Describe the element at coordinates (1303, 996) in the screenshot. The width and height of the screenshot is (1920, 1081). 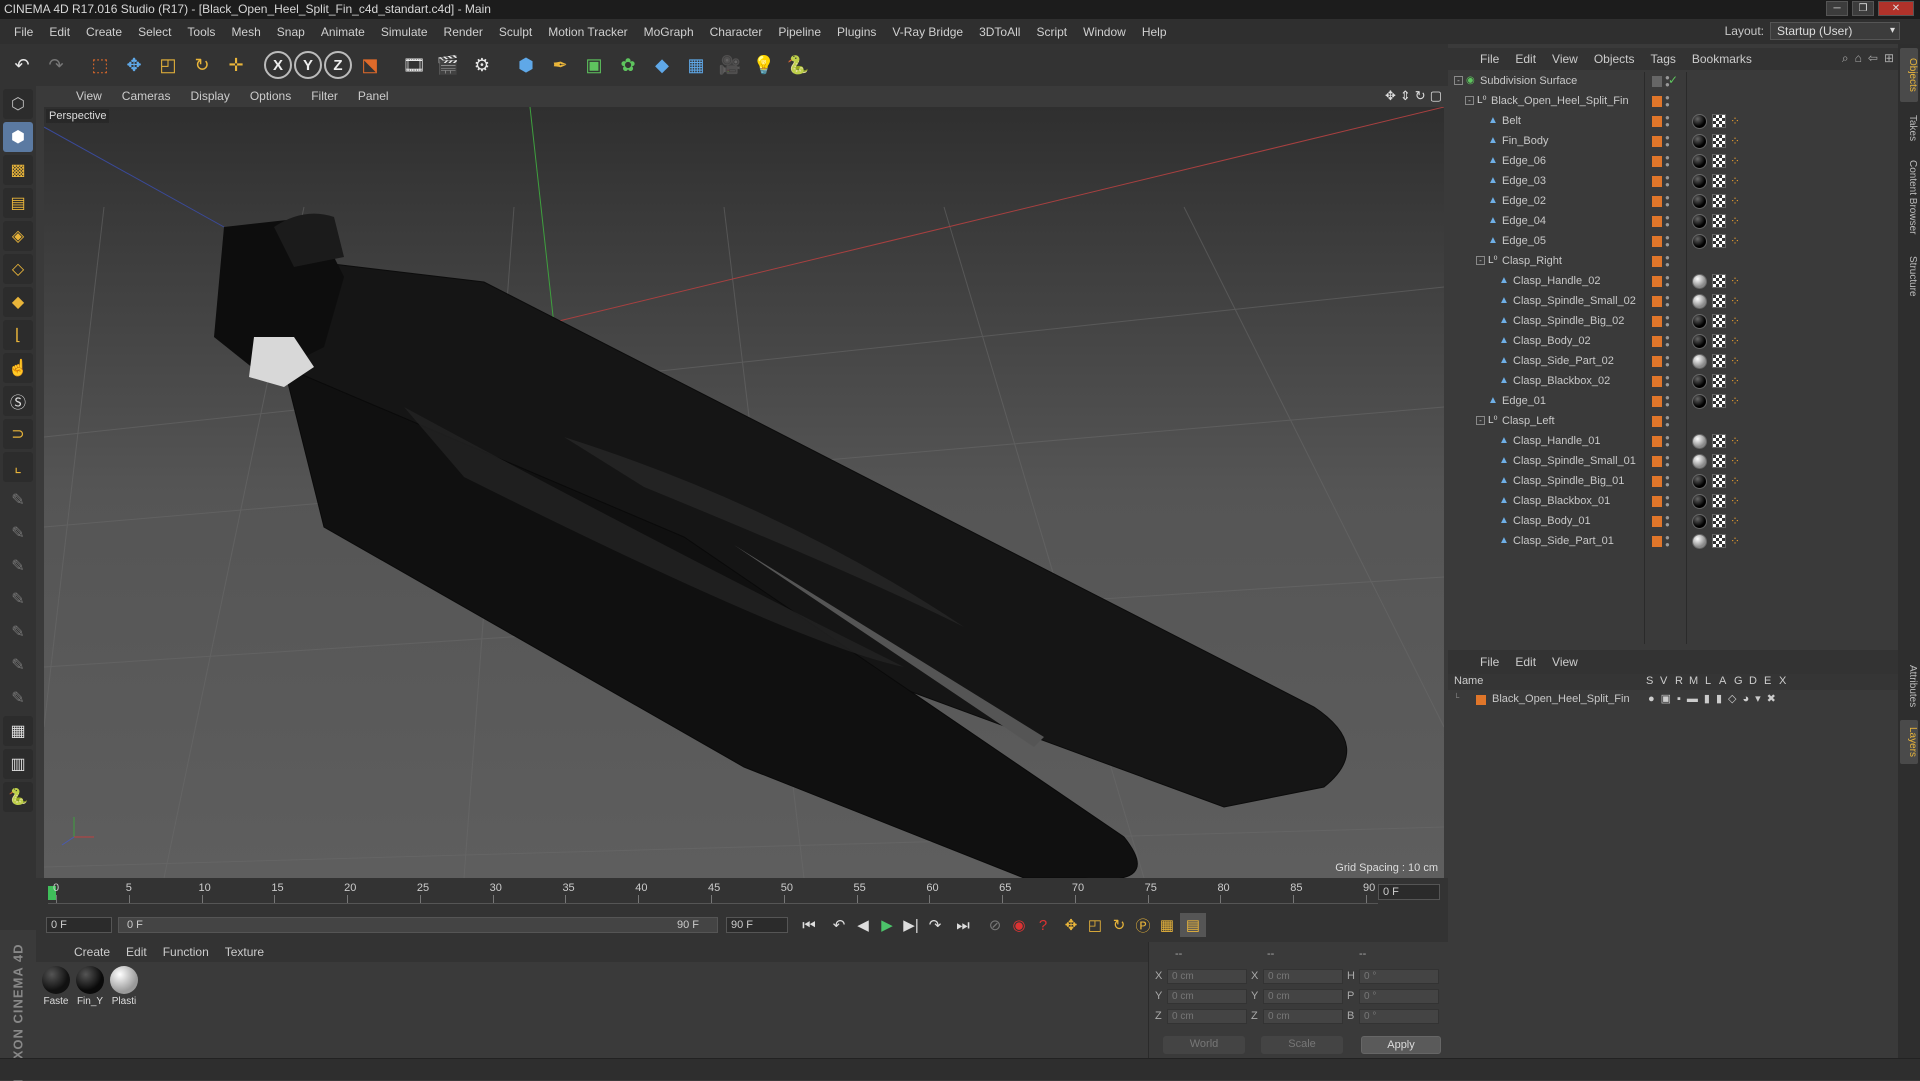
I see `size-y-field: 0 cm` at that location.